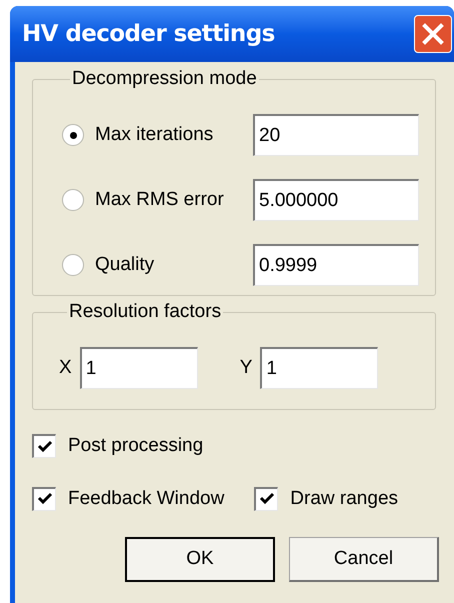 This screenshot has height=603, width=454. Describe the element at coordinates (148, 34) in the screenshot. I see `window-title: HV decoder settings` at that location.